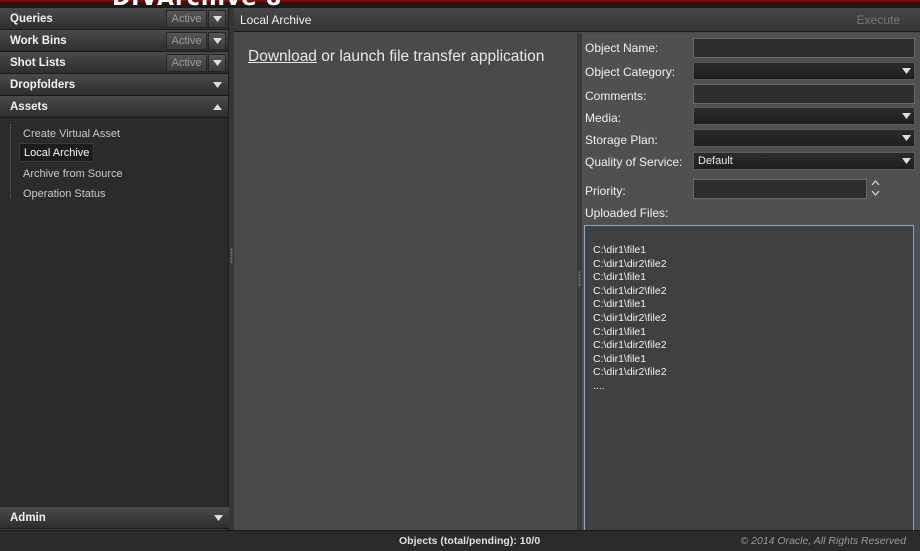 The width and height of the screenshot is (920, 551). What do you see at coordinates (751, 215) in the screenshot?
I see `uploaded-files-row: Uploaded Files:` at bounding box center [751, 215].